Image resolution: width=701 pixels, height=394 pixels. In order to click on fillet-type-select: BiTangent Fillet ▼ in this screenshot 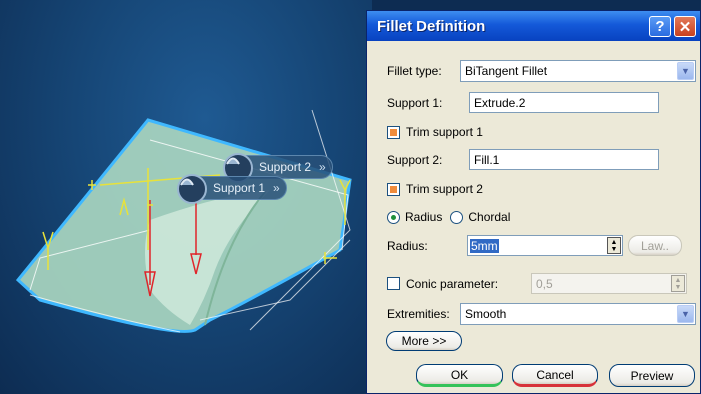, I will do `click(578, 71)`.